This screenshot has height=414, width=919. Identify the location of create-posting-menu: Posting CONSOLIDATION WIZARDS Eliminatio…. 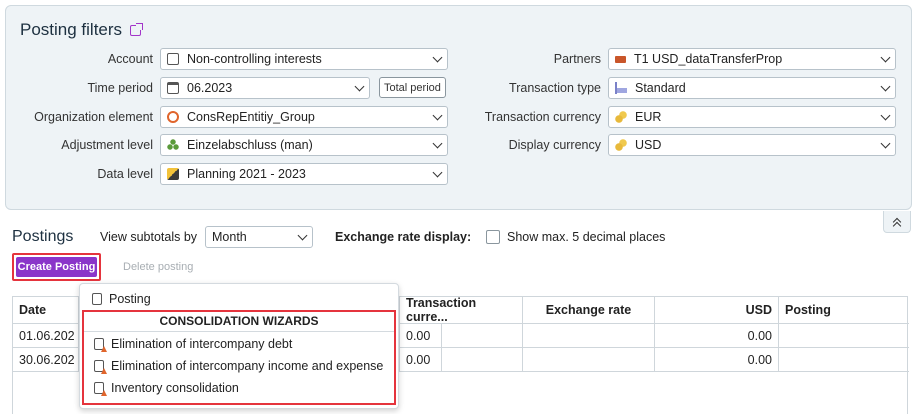
(239, 346).